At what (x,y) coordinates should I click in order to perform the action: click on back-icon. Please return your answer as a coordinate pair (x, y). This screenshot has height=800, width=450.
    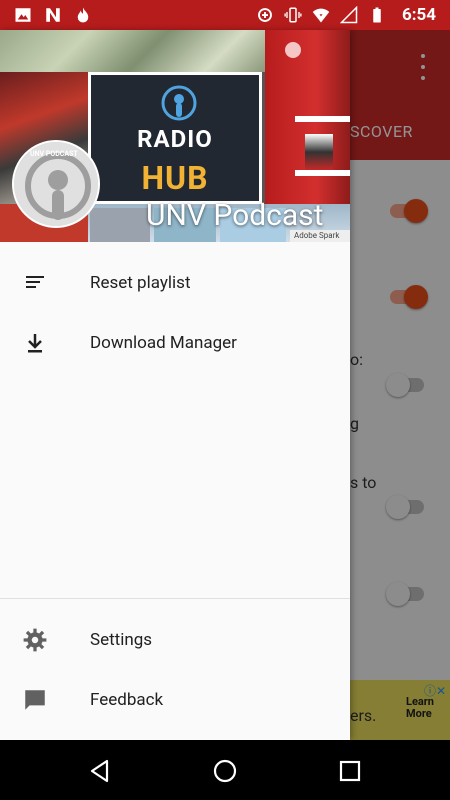
    Looking at the image, I should click on (100, 771).